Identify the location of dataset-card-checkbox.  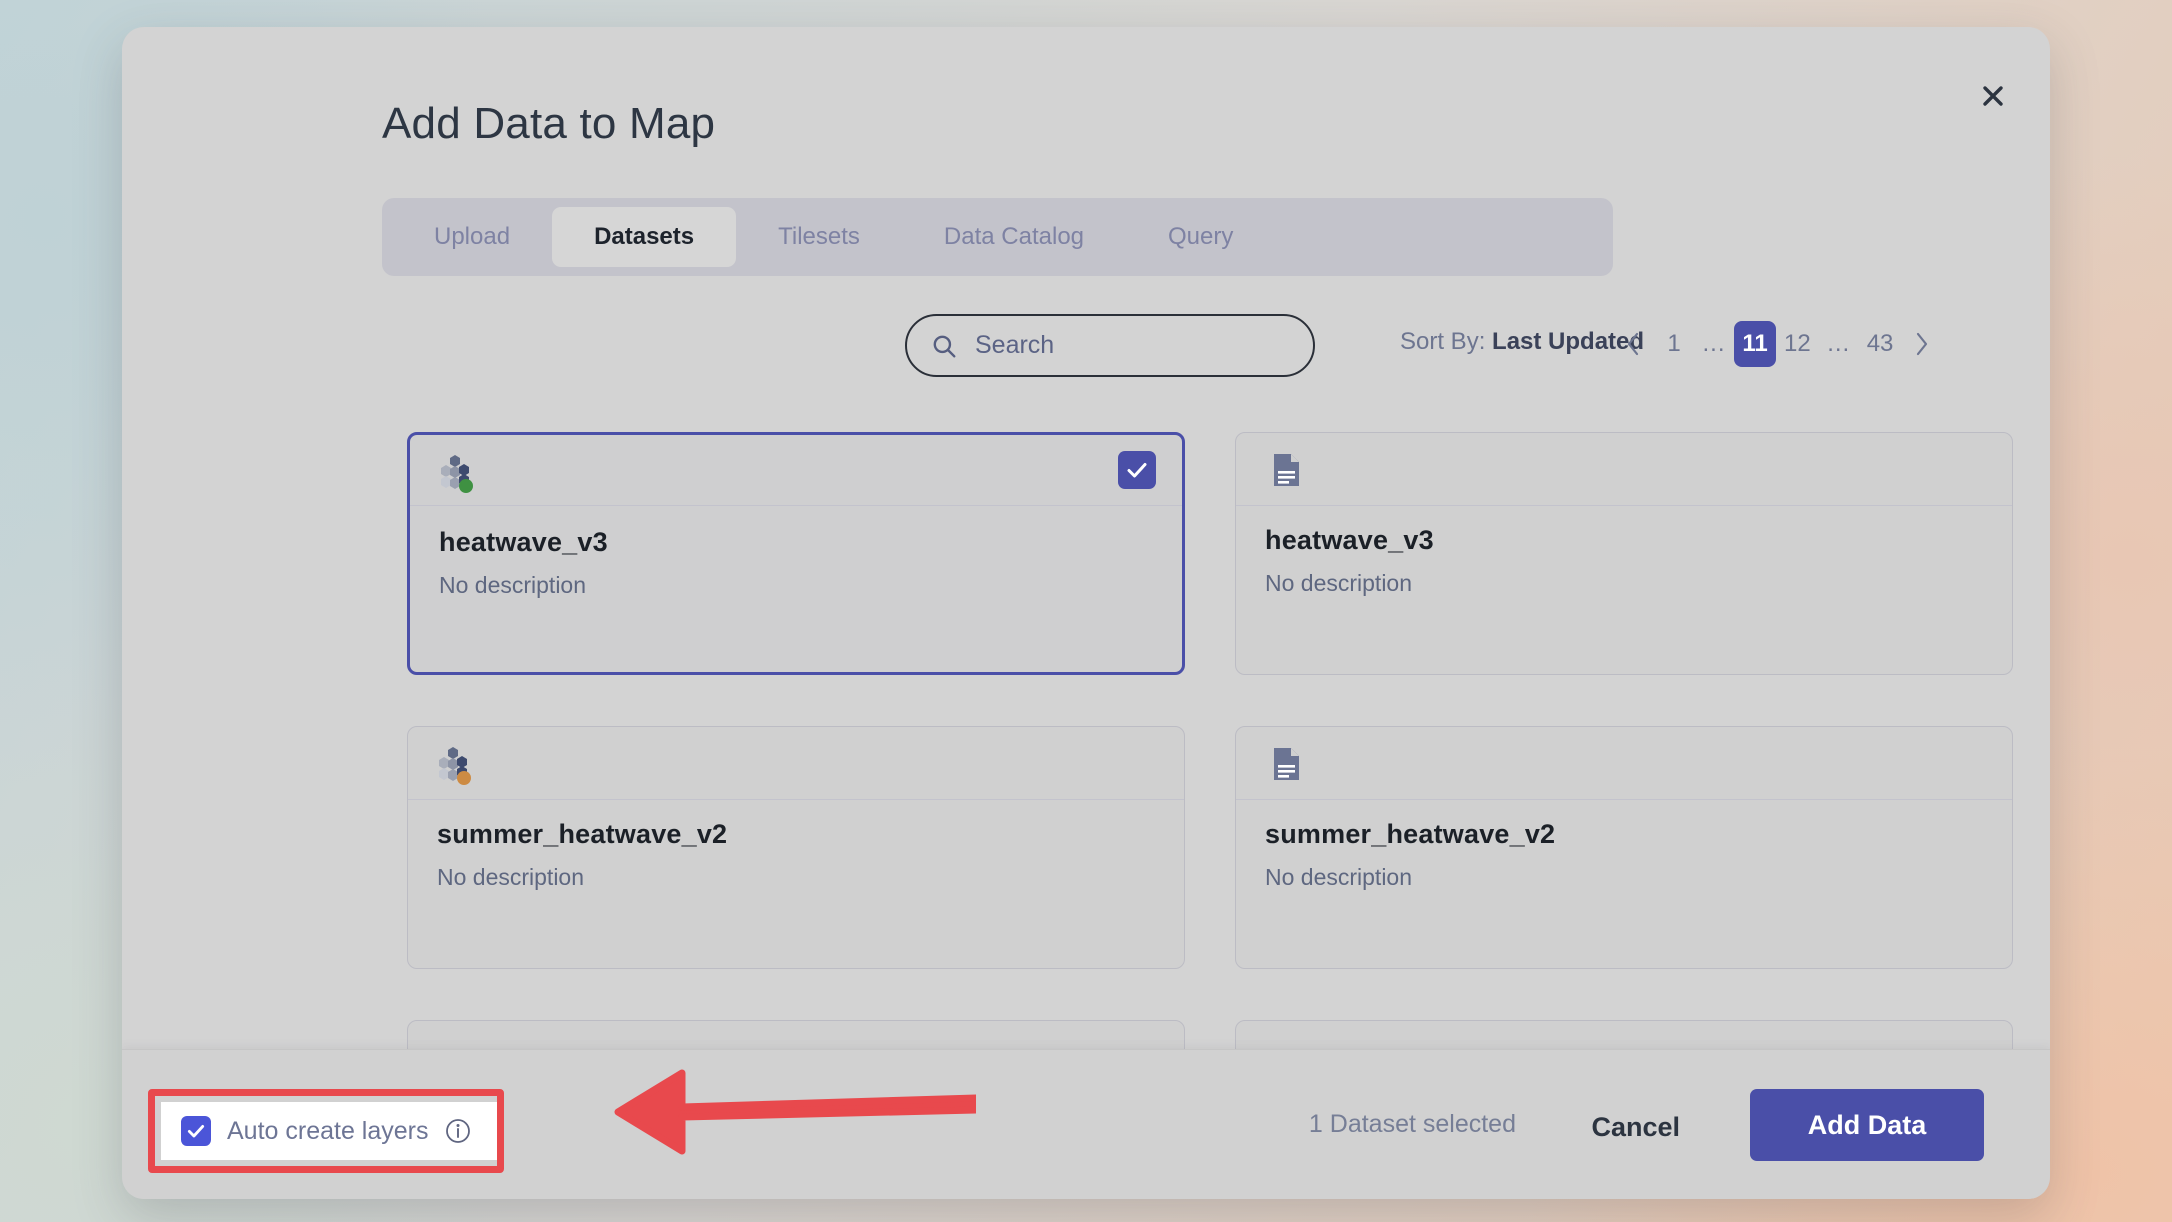
(1137, 470).